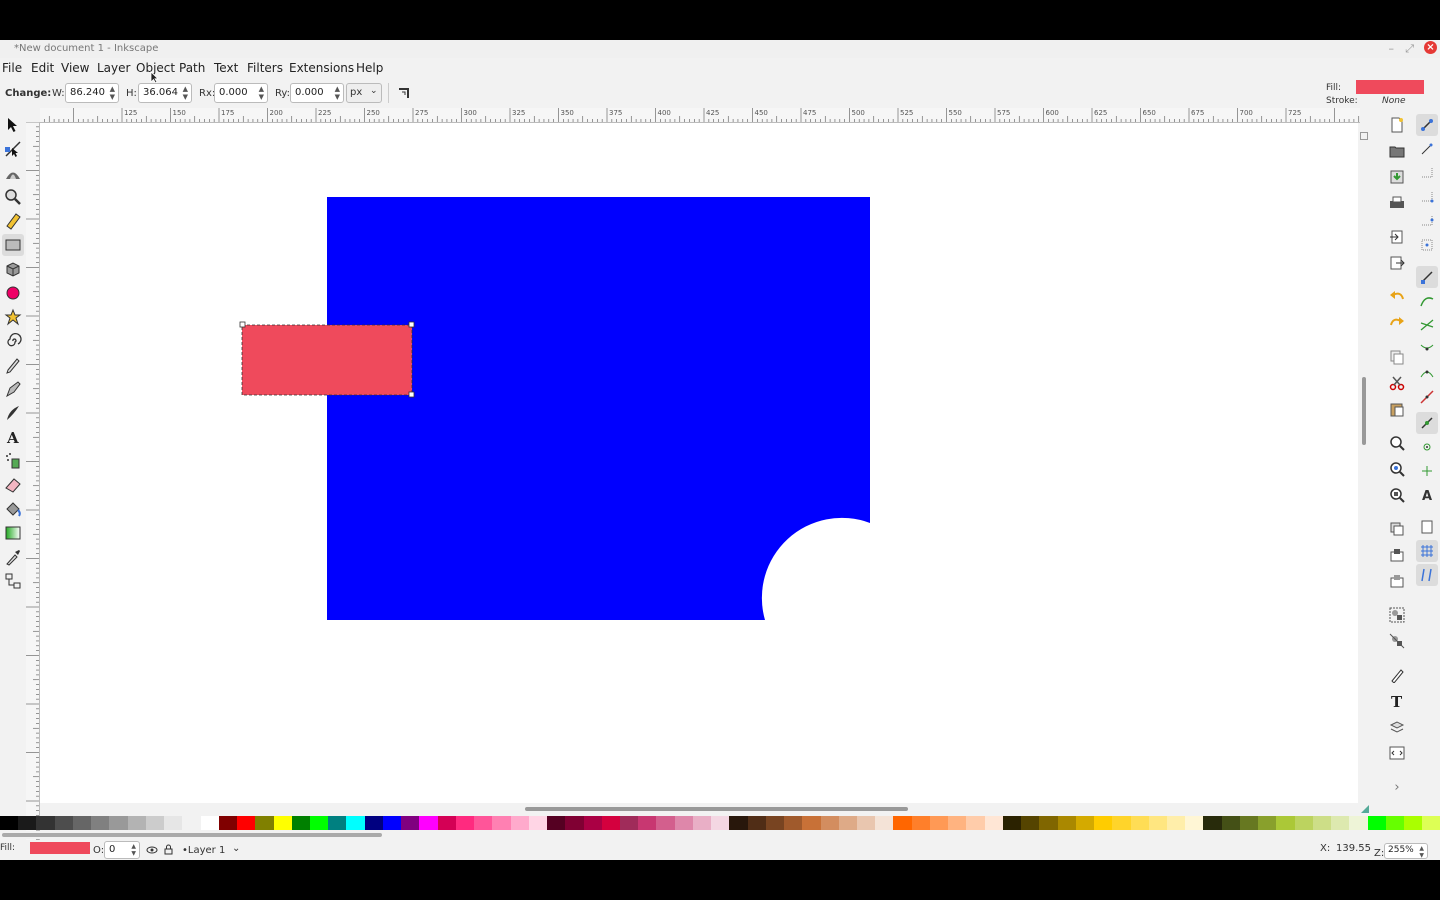 This screenshot has width=1440, height=900. What do you see at coordinates (261, 93) in the screenshot?
I see `spin-arrows-icon: ▲ ▼` at bounding box center [261, 93].